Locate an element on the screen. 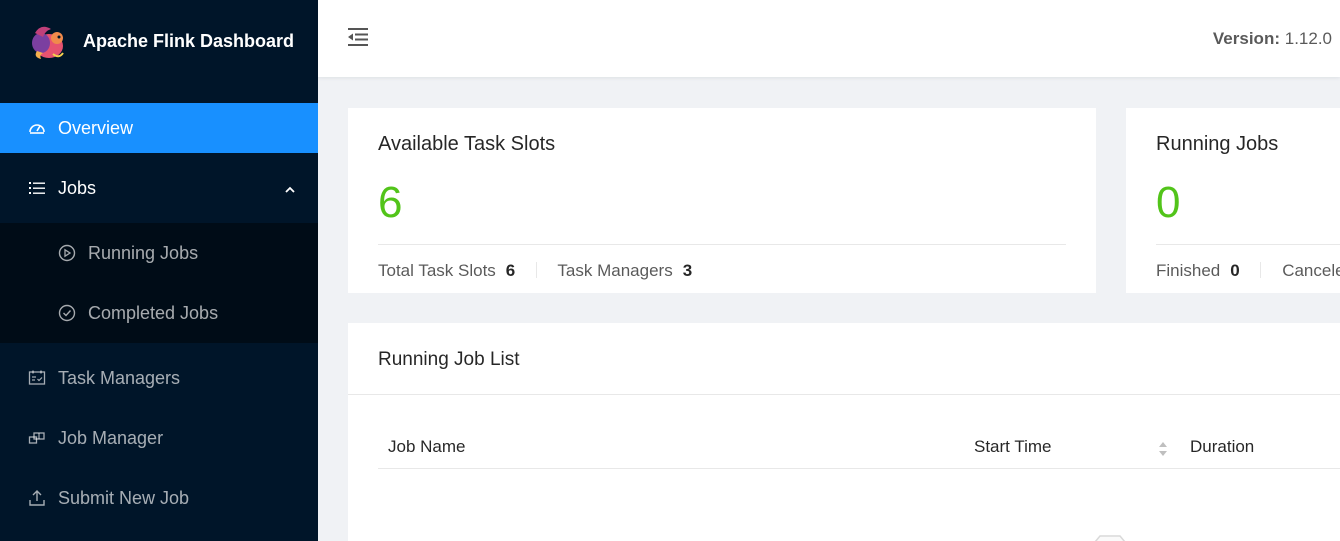 This screenshot has height=541, width=1340. task-managers-label: Task Managers is located at coordinates (615, 270).